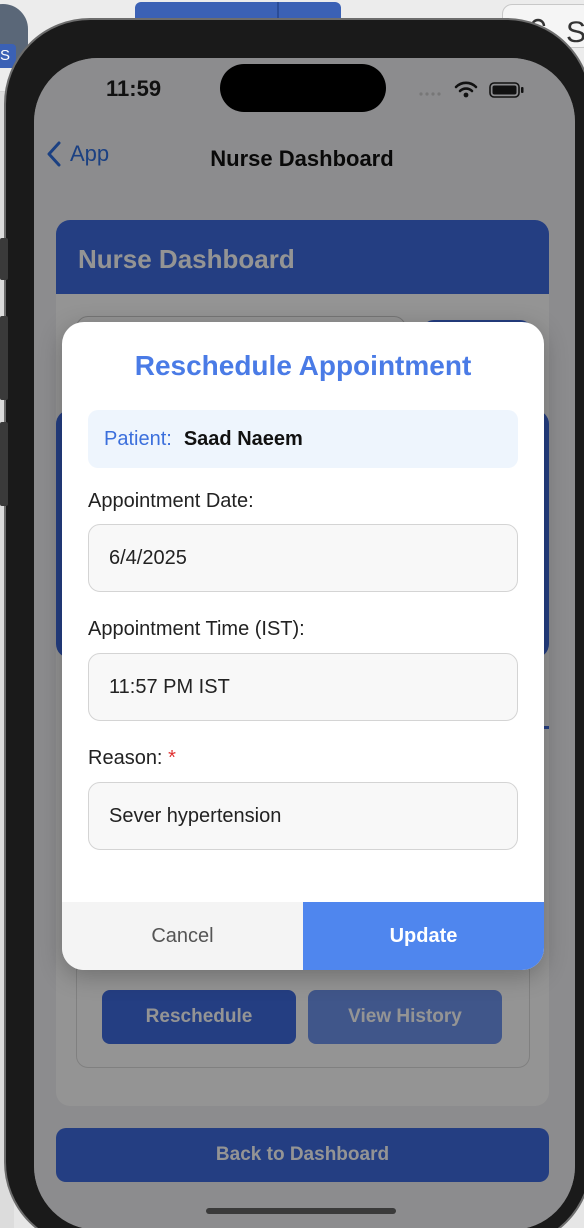 This screenshot has width=584, height=1228. I want to click on dynamic-island, so click(303, 88).